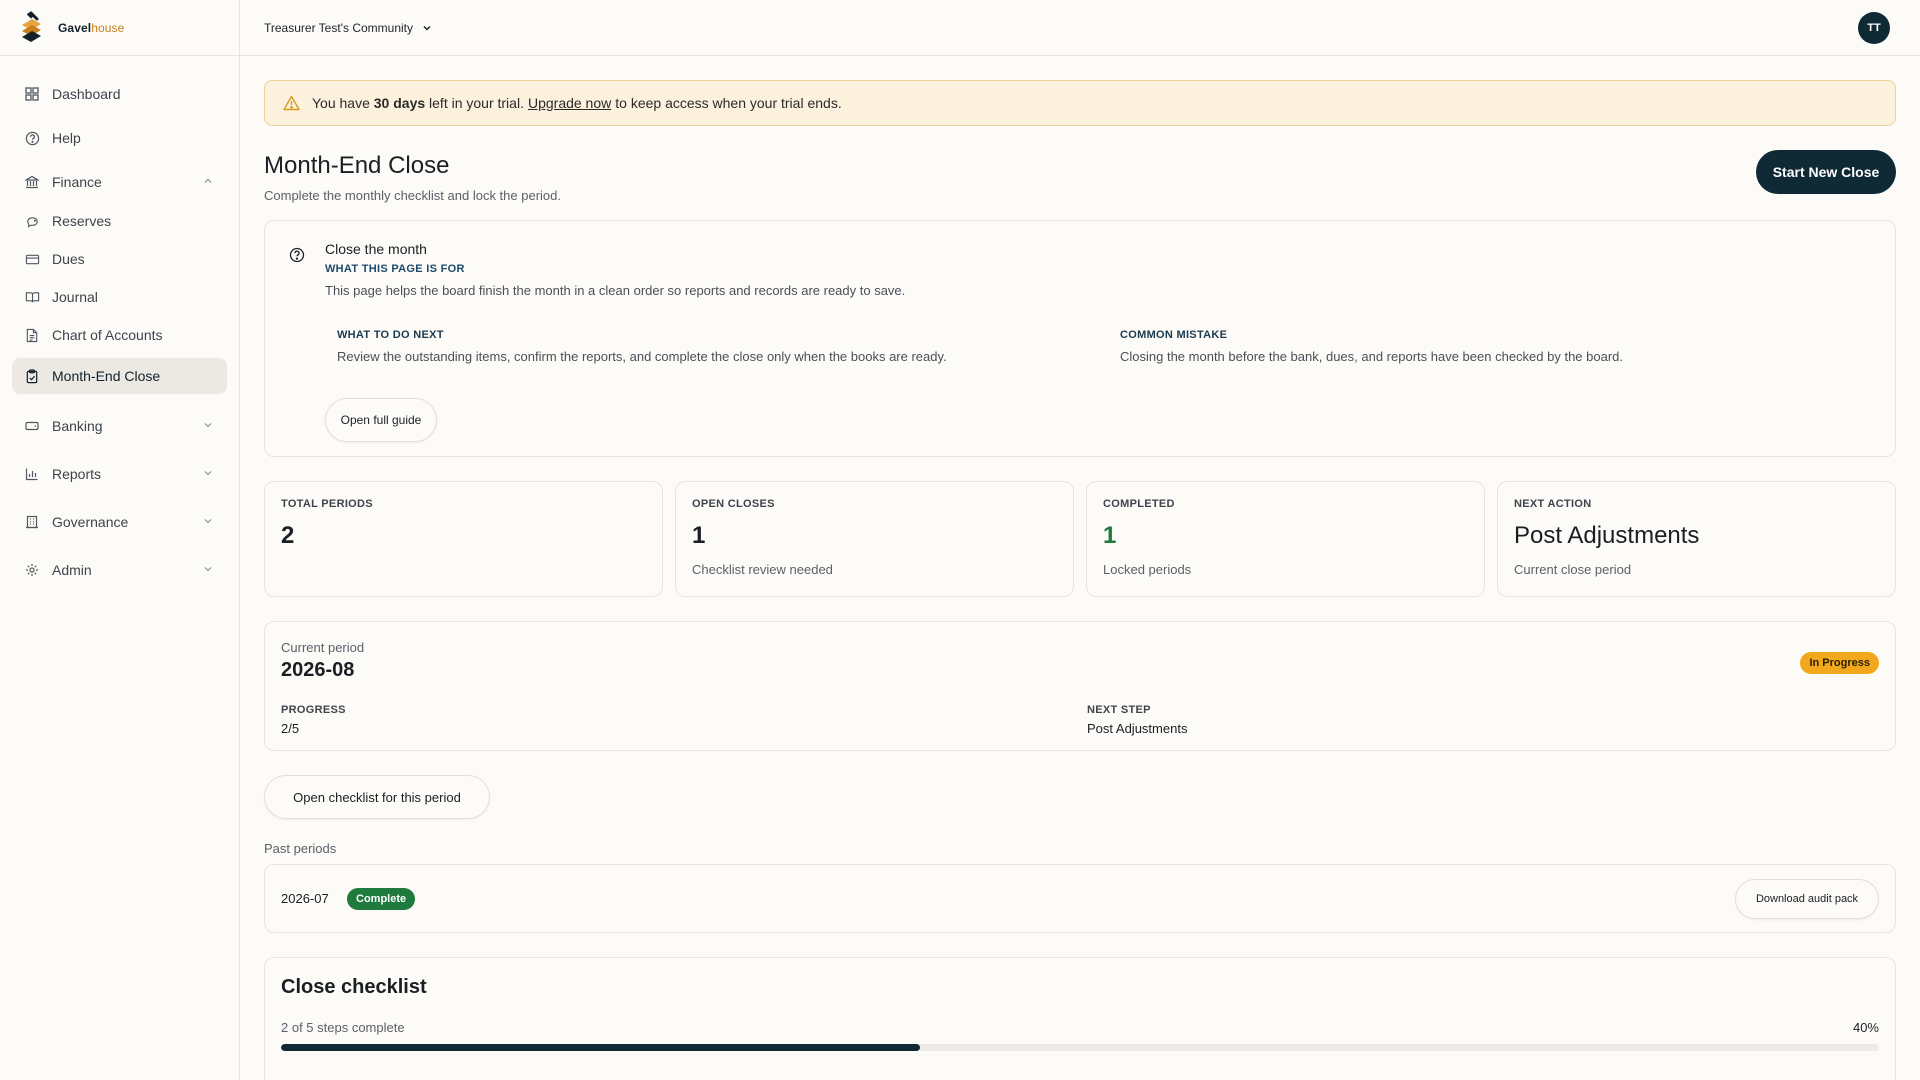 This screenshot has width=1920, height=1080. Describe the element at coordinates (313, 710) in the screenshot. I see `progress-label: PROGRESS` at that location.